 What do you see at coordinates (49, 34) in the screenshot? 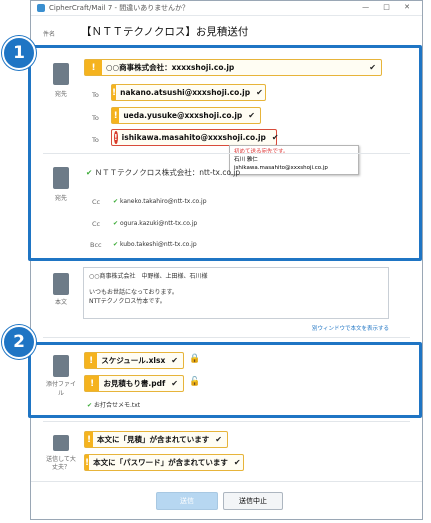
I see `subject-label: 件名` at bounding box center [49, 34].